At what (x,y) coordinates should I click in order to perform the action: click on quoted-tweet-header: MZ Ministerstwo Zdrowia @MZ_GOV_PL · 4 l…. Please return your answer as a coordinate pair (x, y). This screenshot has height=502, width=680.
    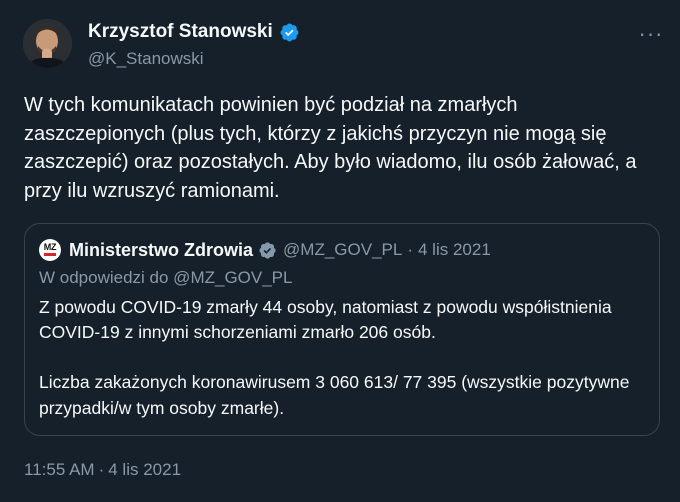
    Looking at the image, I should click on (265, 250).